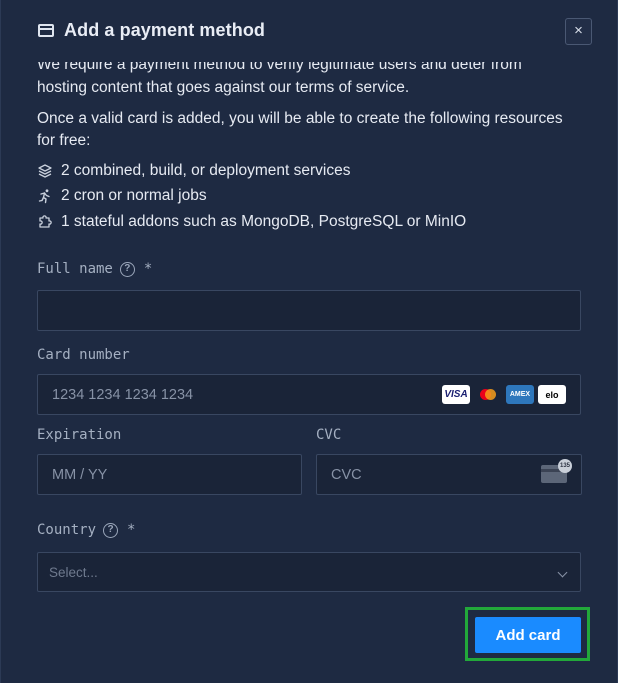 The height and width of the screenshot is (683, 618). I want to click on credit-card-icon, so click(46, 30).